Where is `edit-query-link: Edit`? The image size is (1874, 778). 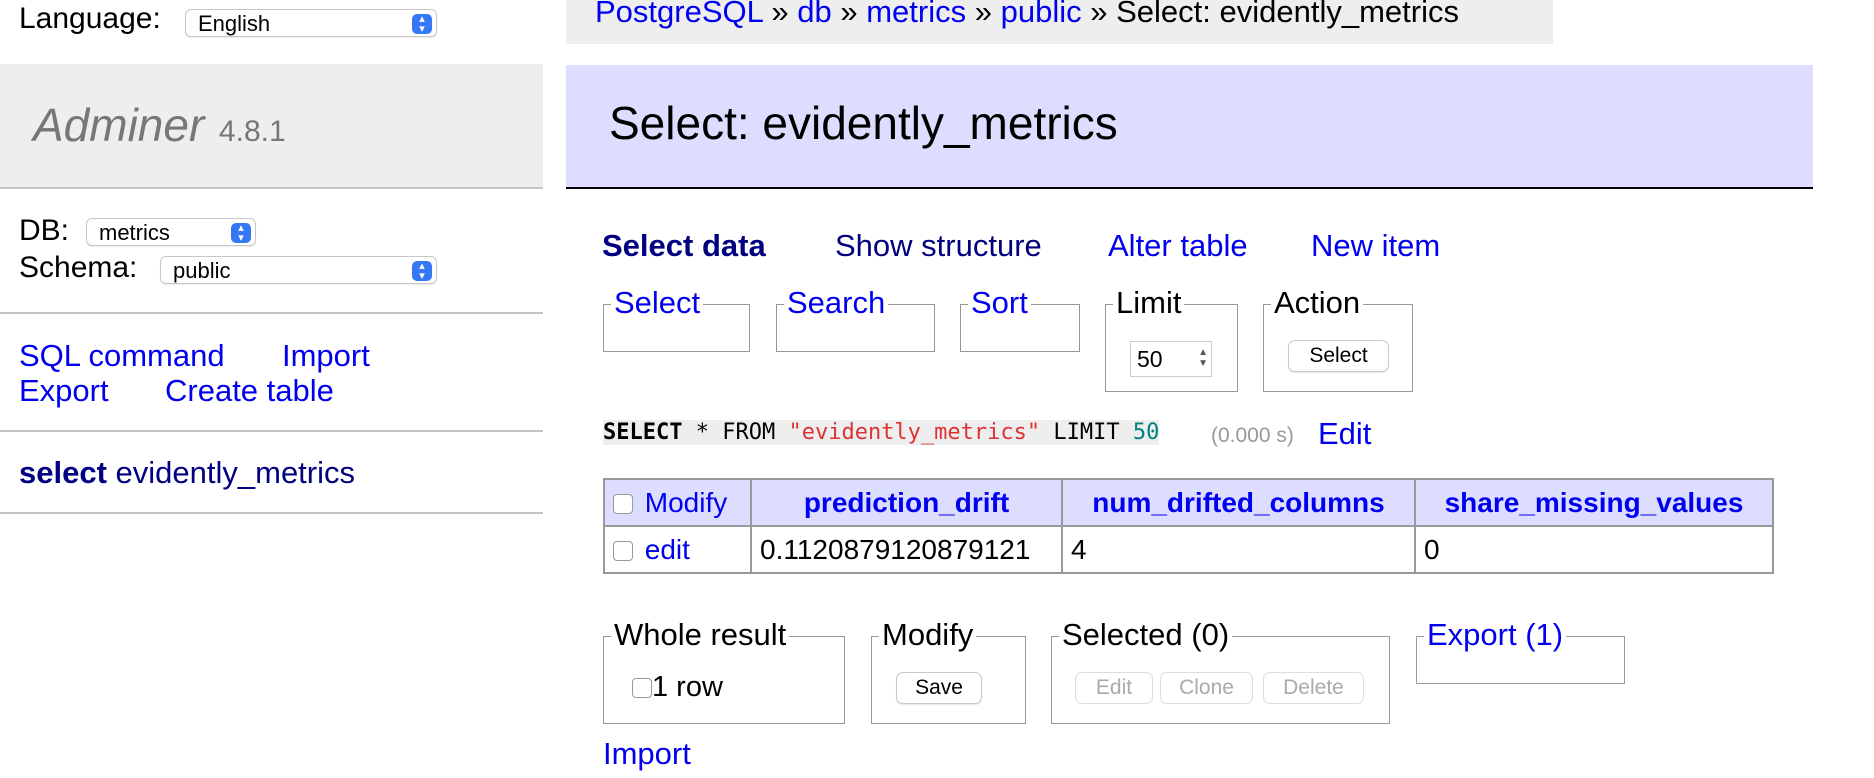
edit-query-link: Edit is located at coordinates (1344, 434).